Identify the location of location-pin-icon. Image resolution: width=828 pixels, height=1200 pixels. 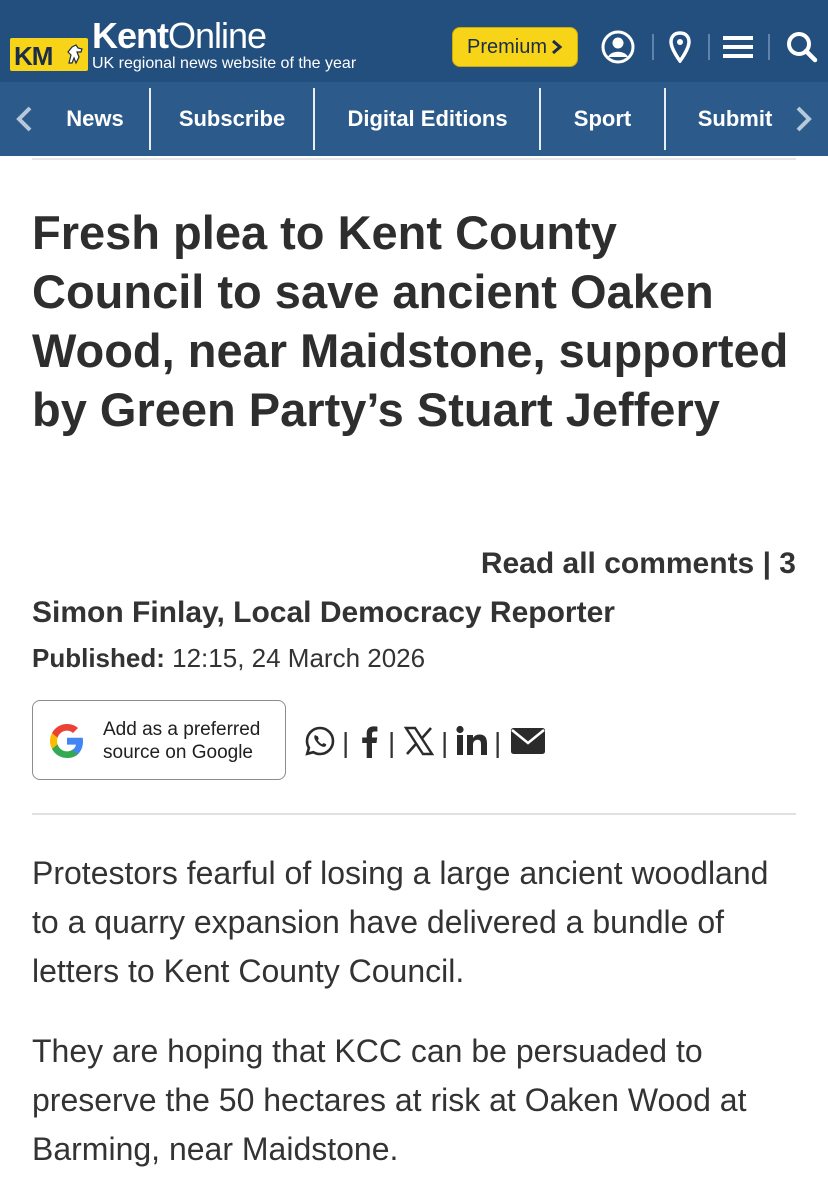
(680, 47).